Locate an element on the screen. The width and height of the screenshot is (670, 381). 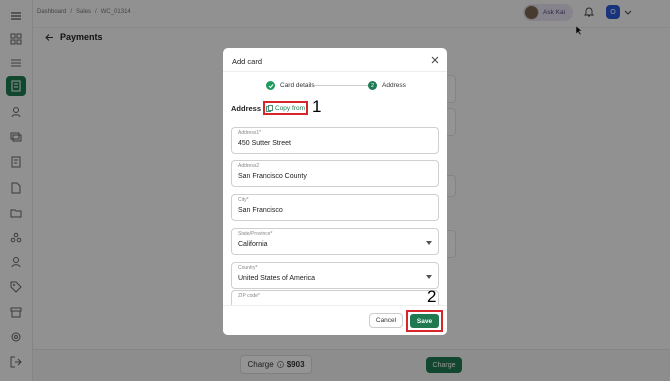
city-field: City* San Francisco is located at coordinates (335, 207).